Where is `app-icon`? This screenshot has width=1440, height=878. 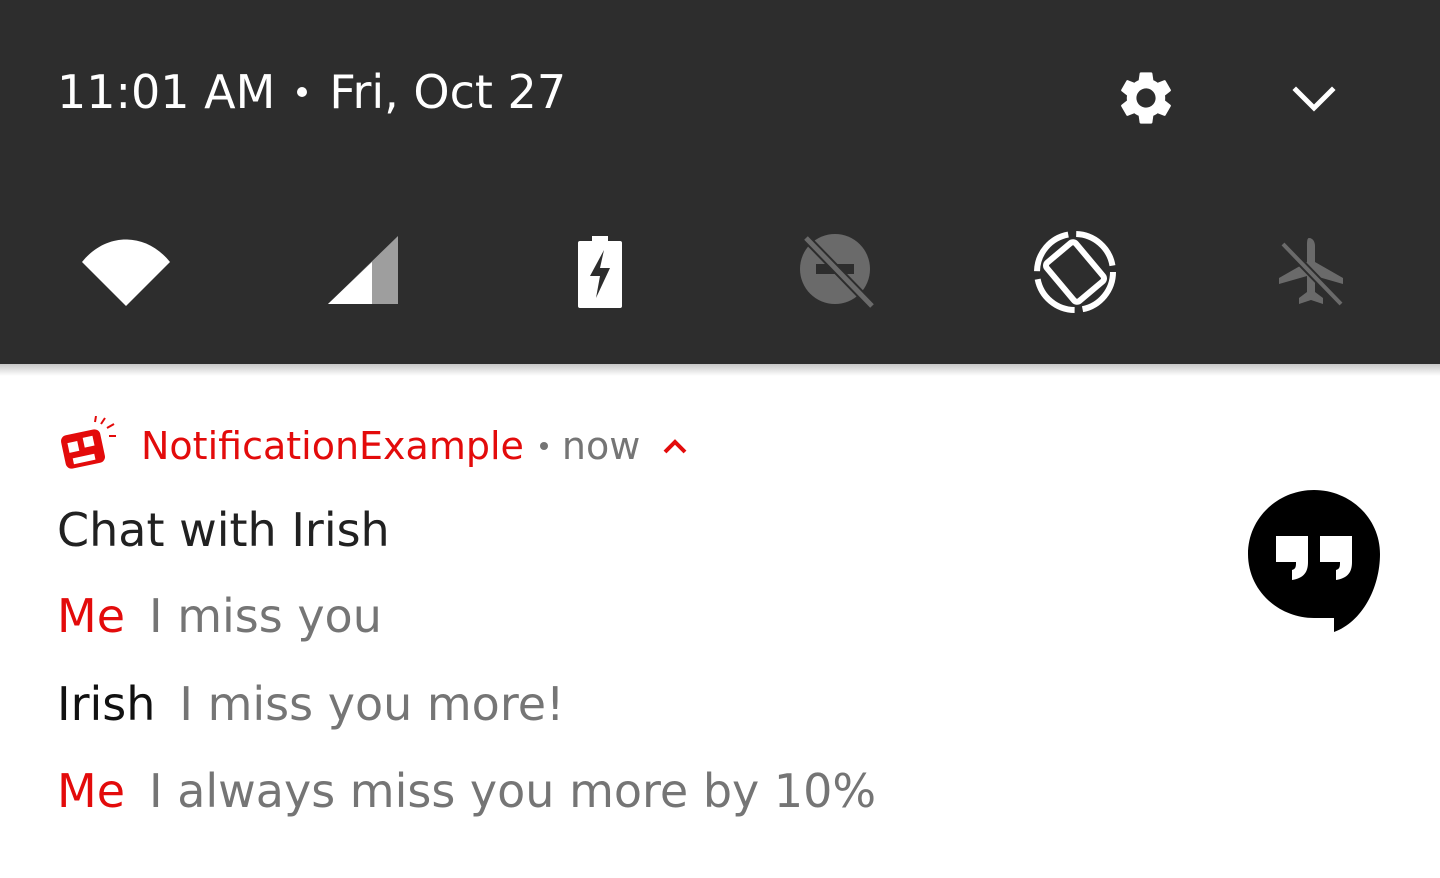
app-icon is located at coordinates (87, 446).